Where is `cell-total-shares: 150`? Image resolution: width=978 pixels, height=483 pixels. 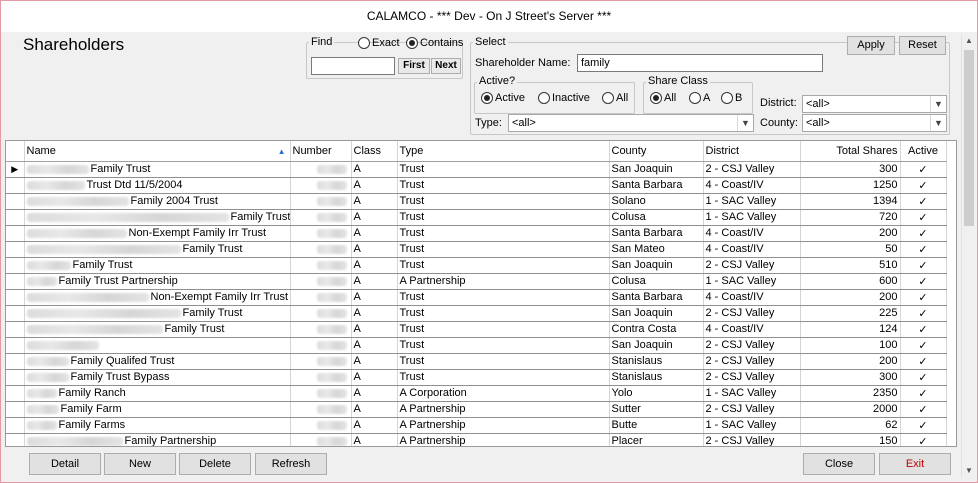
cell-total-shares: 150 is located at coordinates (850, 439).